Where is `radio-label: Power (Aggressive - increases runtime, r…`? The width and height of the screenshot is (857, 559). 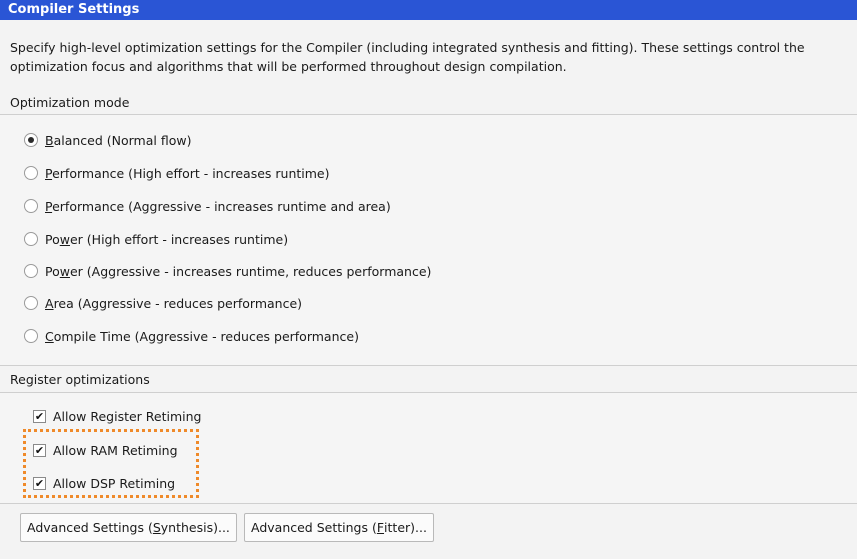 radio-label: Power (Aggressive - increases runtime, r… is located at coordinates (238, 271).